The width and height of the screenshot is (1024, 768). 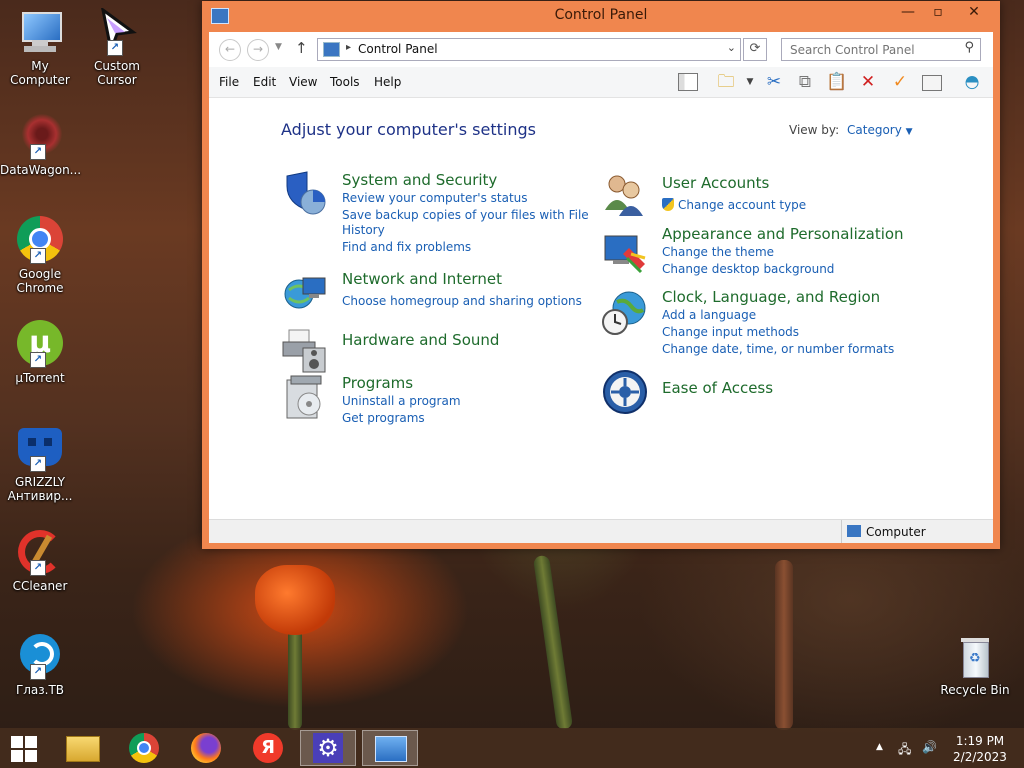 What do you see at coordinates (40, 552) in the screenshot?
I see `ccleaner-icon: ↗` at bounding box center [40, 552].